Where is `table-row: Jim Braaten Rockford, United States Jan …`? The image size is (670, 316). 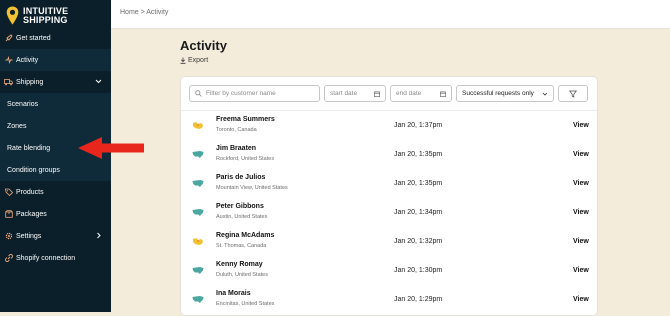 table-row: Jim Braaten Rockford, United States Jan … is located at coordinates (389, 154).